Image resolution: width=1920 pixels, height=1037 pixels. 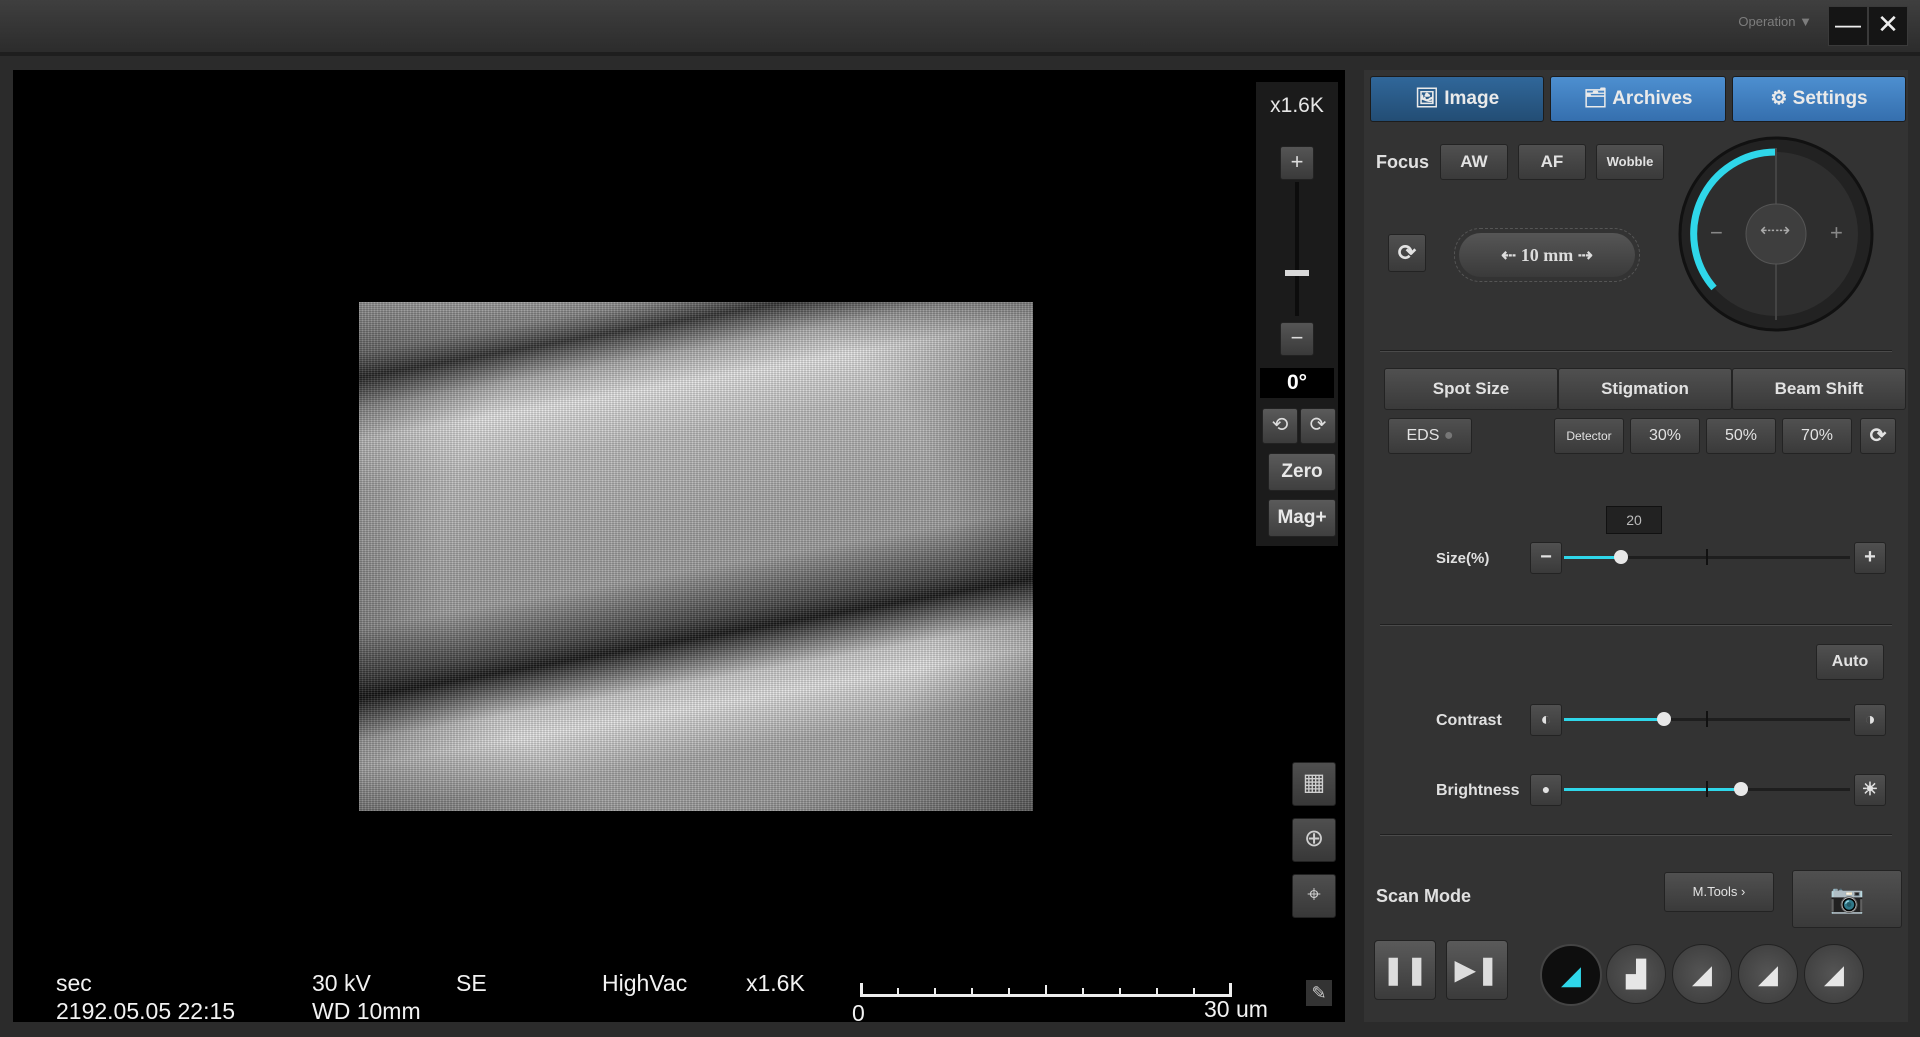 I want to click on arrow-right-icon: ⇢, so click(x=1585, y=255).